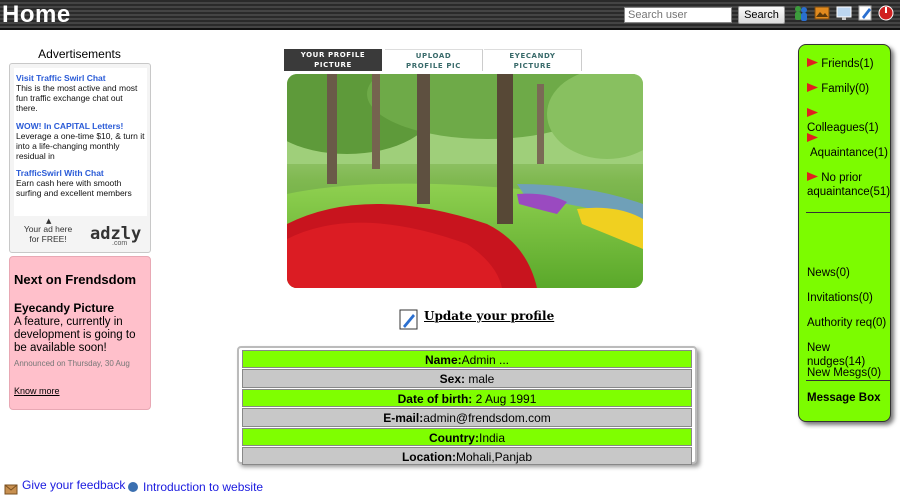 The height and width of the screenshot is (498, 900). Describe the element at coordinates (81, 78) in the screenshot. I see `ad-title: Visit Traffic Swirl Chat` at that location.